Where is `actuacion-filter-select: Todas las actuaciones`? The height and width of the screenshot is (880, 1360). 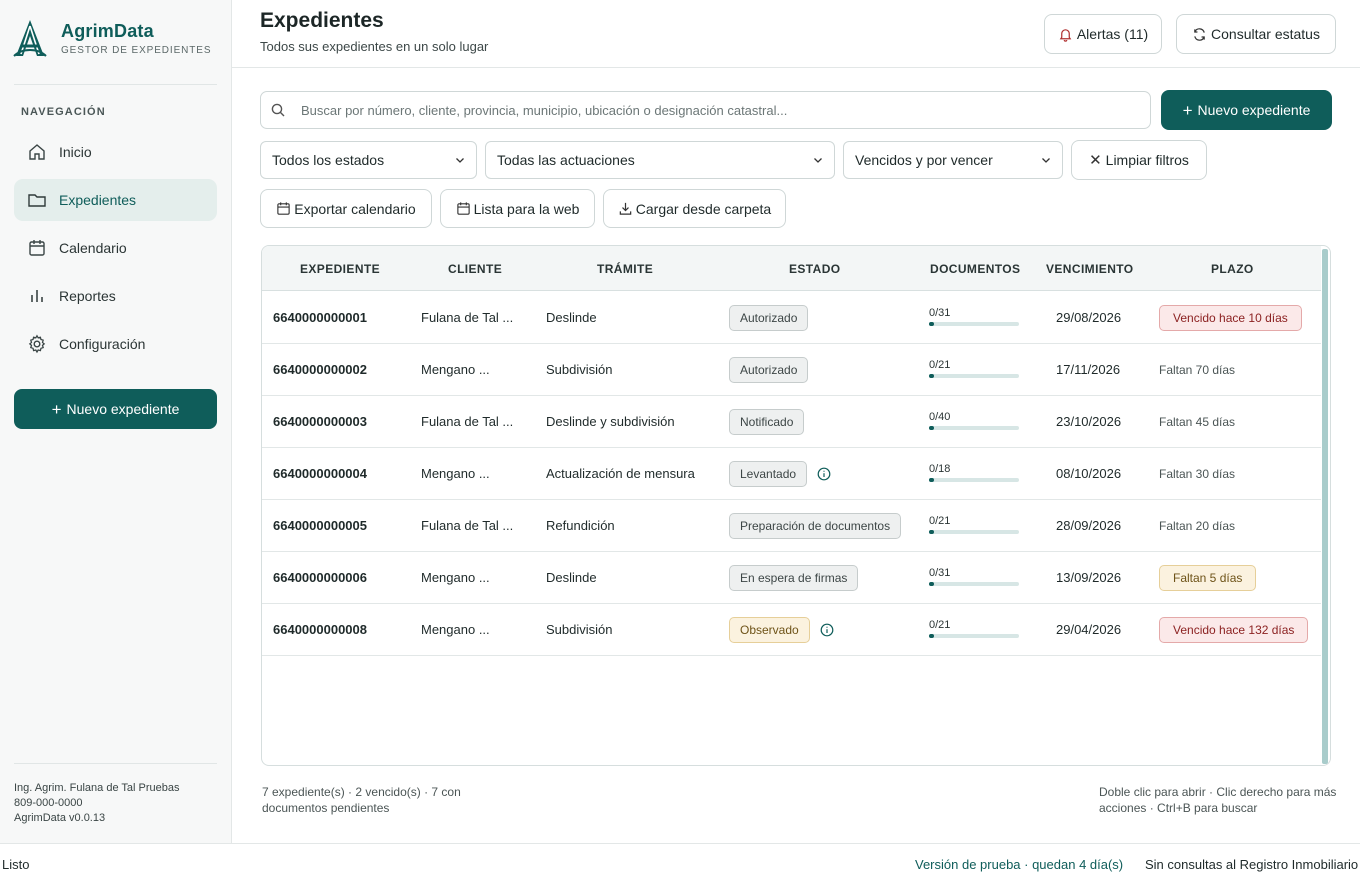
actuacion-filter-select: Todas las actuaciones is located at coordinates (660, 160).